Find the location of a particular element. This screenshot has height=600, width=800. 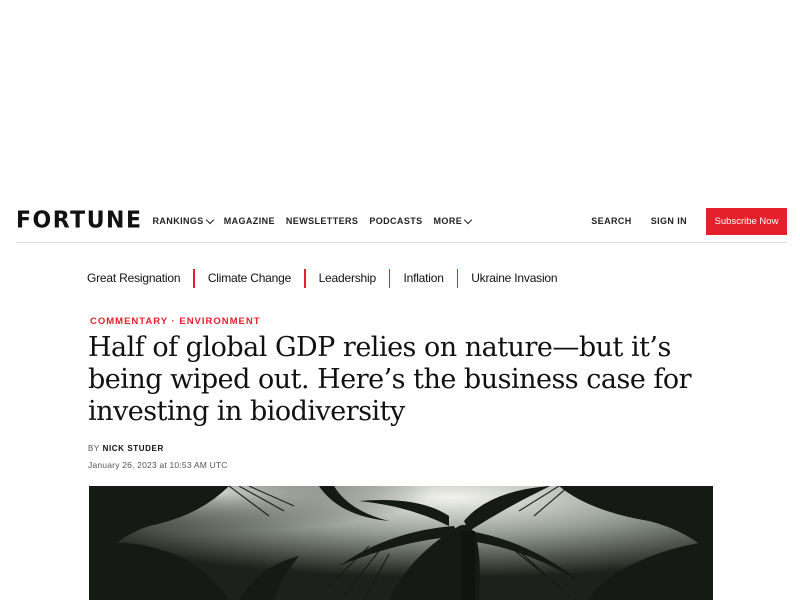

category-environment-link: ENVIRONMENT is located at coordinates (219, 321).